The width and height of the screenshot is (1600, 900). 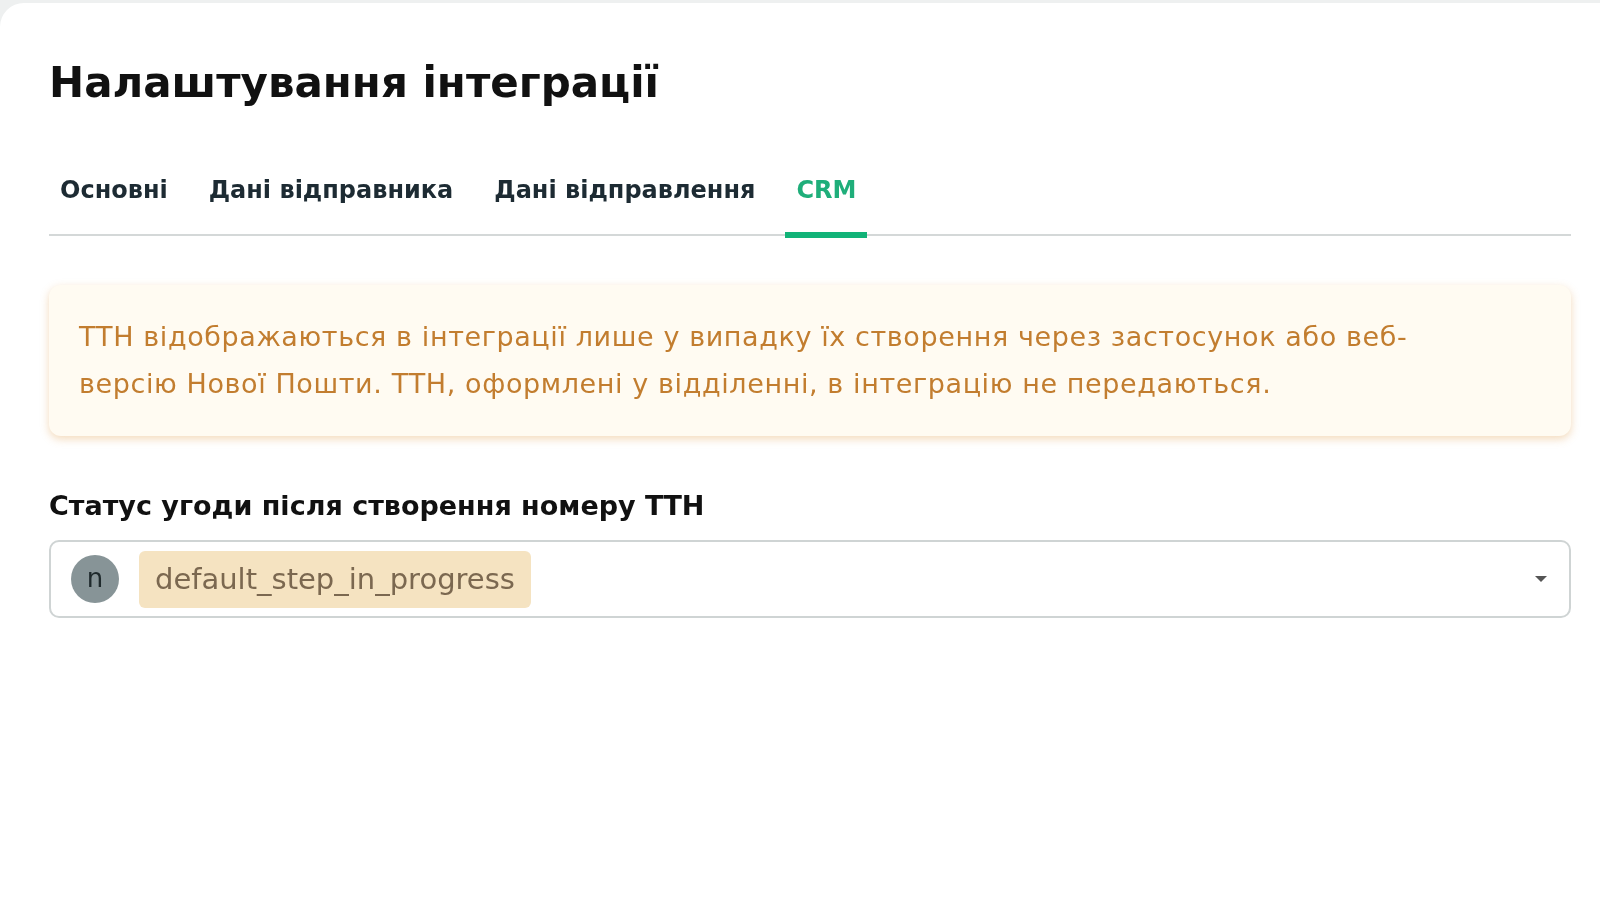 What do you see at coordinates (335, 579) in the screenshot?
I see `status-chip: default_step_in_progress` at bounding box center [335, 579].